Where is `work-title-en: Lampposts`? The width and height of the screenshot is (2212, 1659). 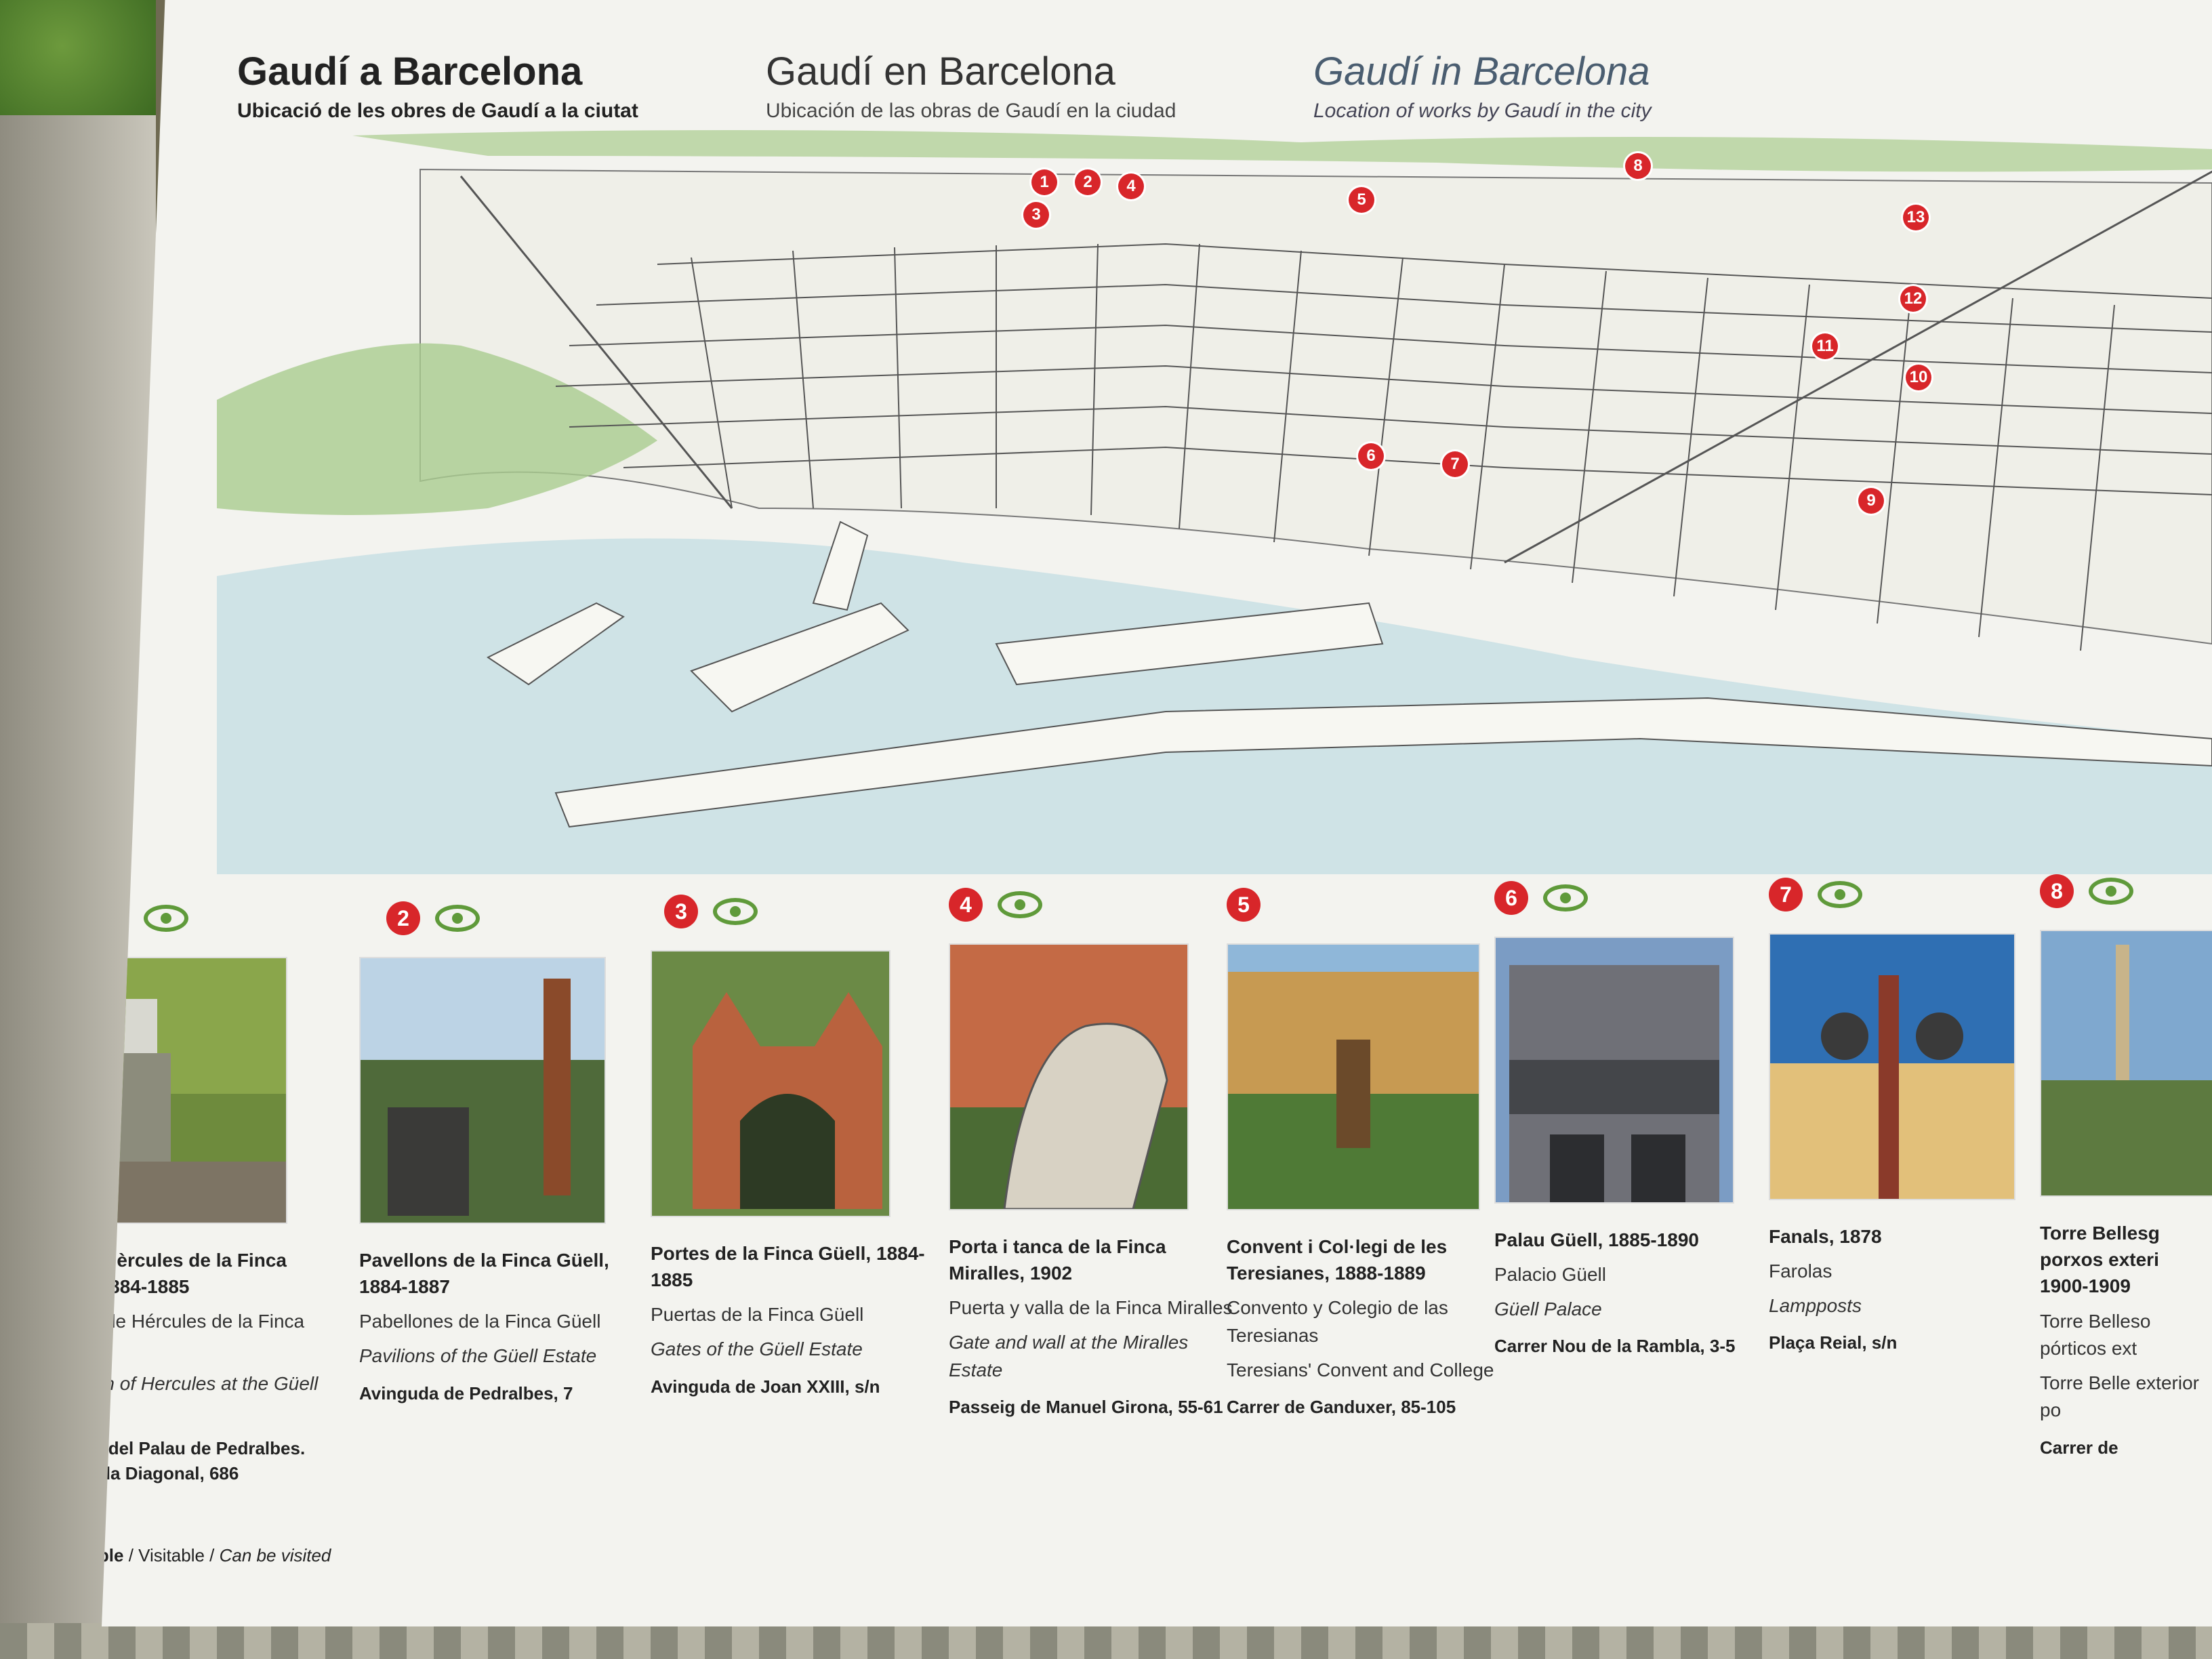
work-title-en: Lampposts is located at coordinates (1816, 1305).